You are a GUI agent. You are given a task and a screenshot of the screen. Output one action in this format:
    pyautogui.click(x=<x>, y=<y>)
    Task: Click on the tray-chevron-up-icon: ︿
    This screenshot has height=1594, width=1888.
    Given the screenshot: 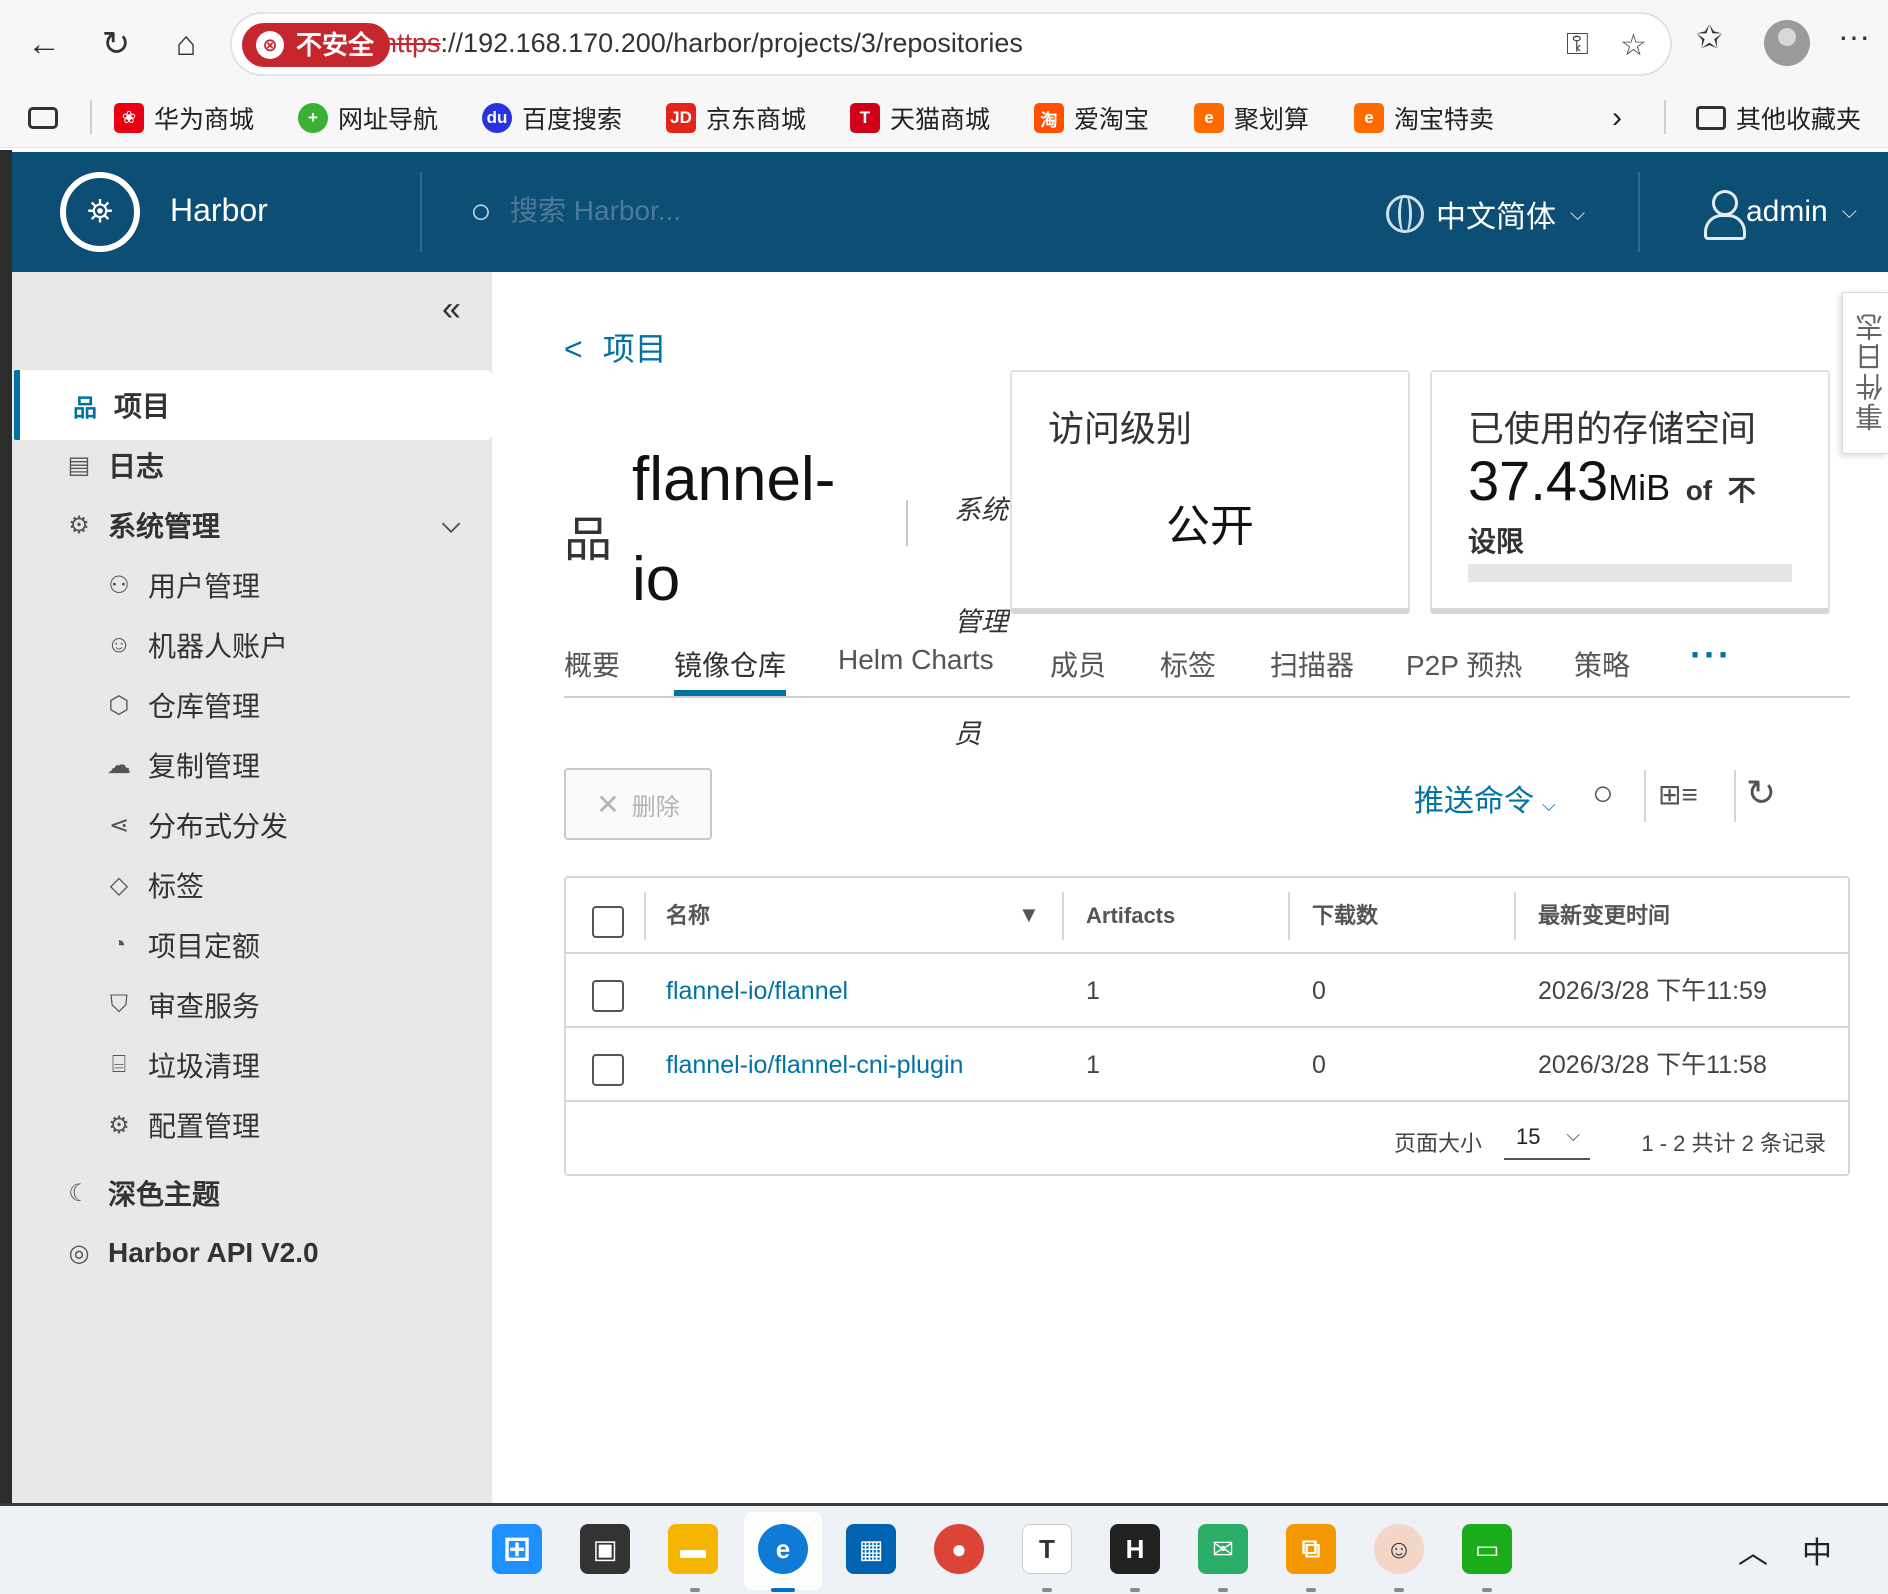 What is the action you would take?
    pyautogui.click(x=1753, y=1550)
    